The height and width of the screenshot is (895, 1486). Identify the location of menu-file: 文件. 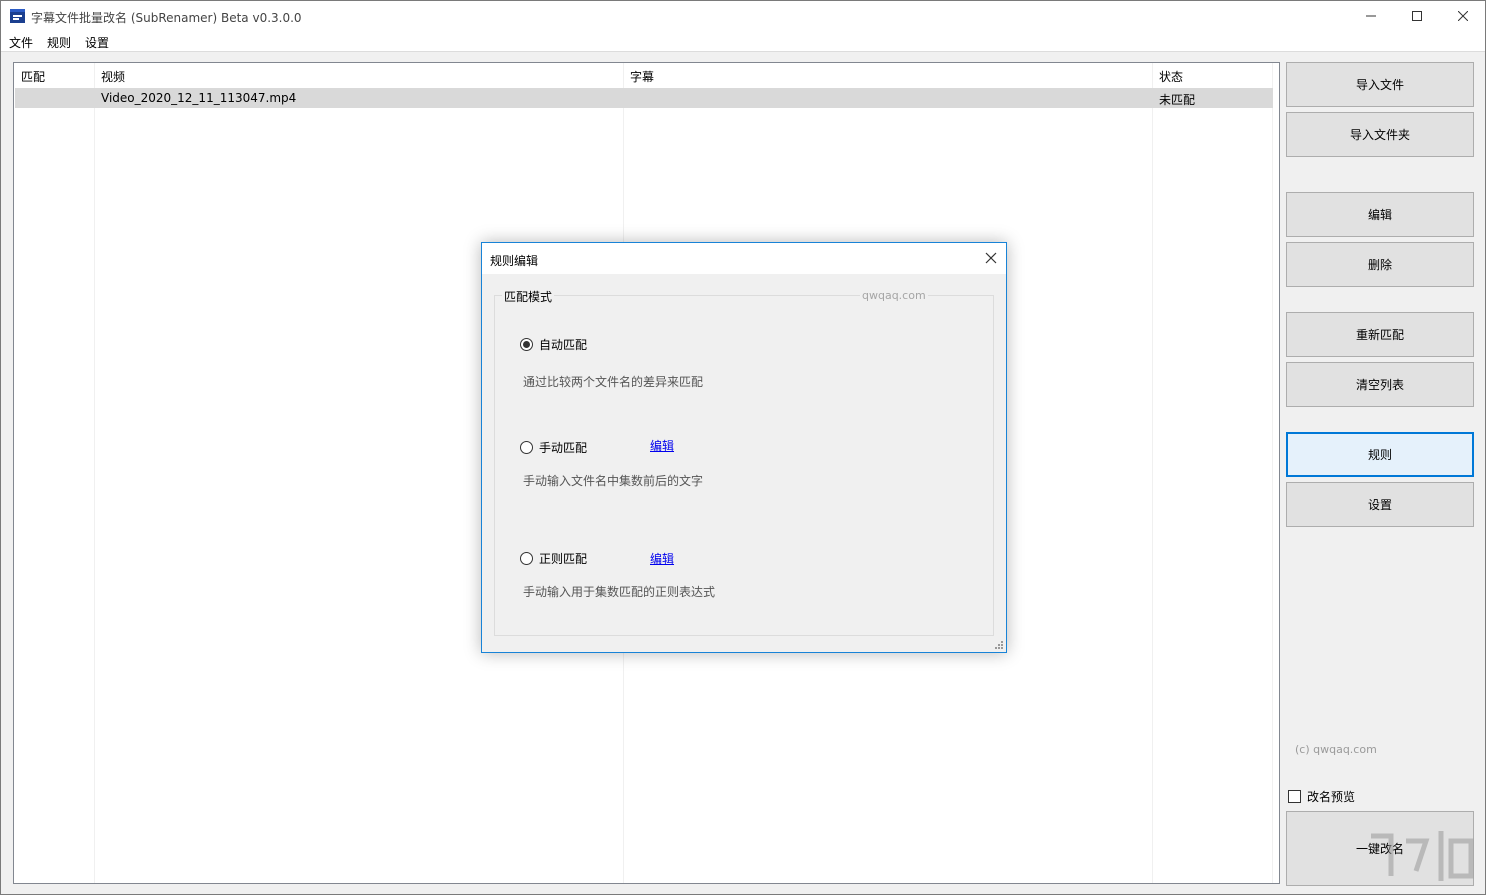
(21, 42).